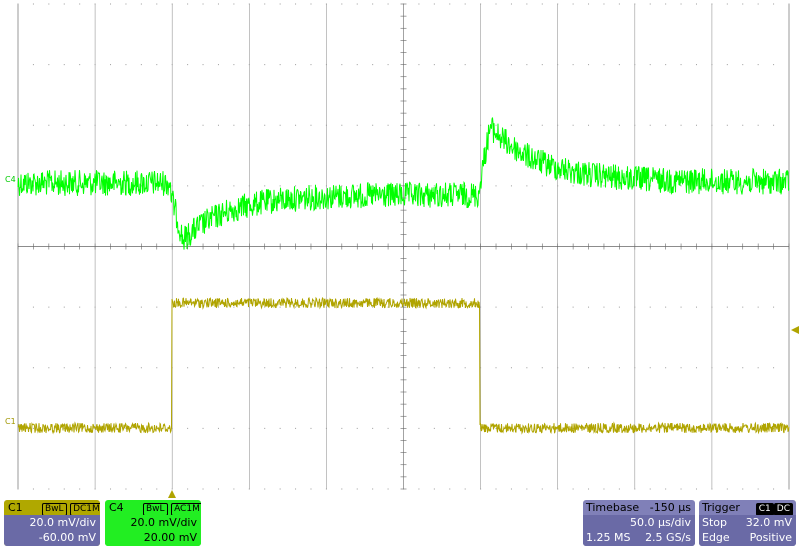 The height and width of the screenshot is (547, 800). Describe the element at coordinates (721, 507) in the screenshot. I see `trigger-label: Trigger` at that location.